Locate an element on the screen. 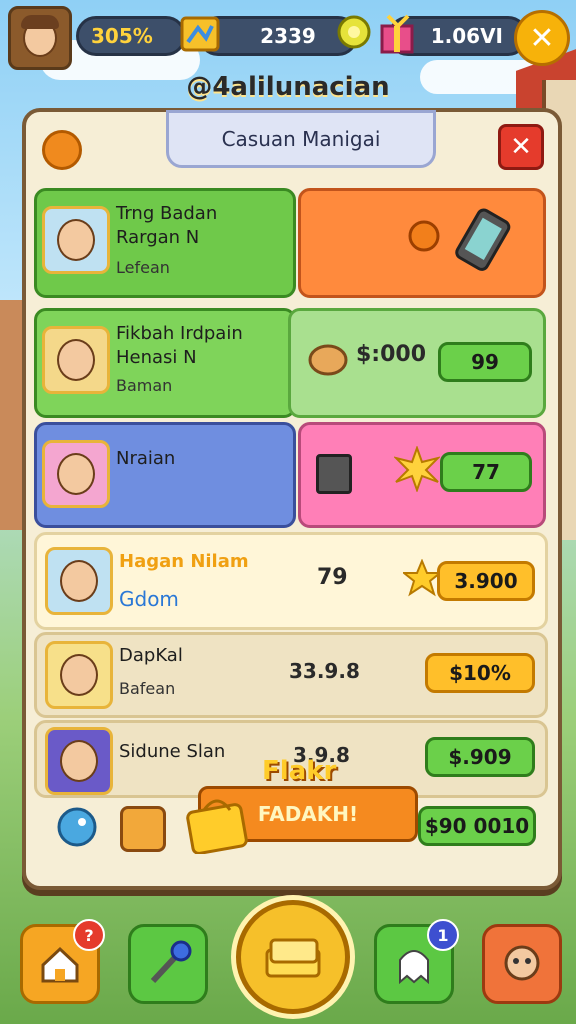 This screenshot has width=576, height=1024. star-burst-icon is located at coordinates (417, 469).